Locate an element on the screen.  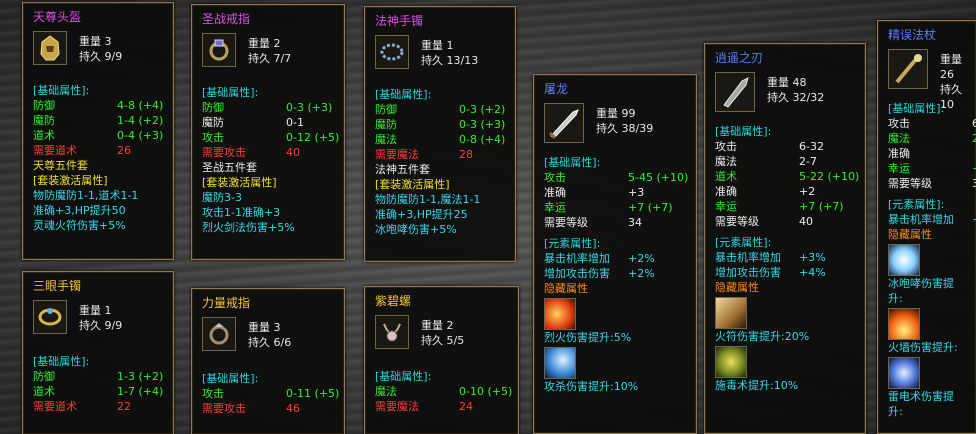
stat-row: 攻击 0-11 (+5) is located at coordinates (271, 393).